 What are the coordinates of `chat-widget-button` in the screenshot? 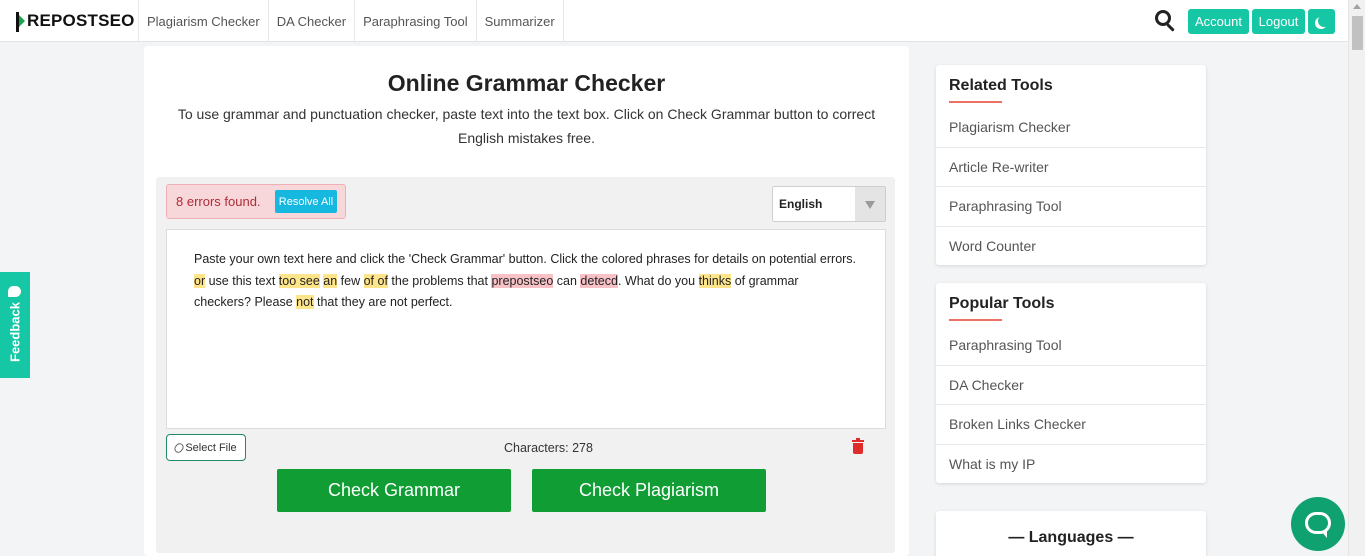 It's located at (1318, 524).